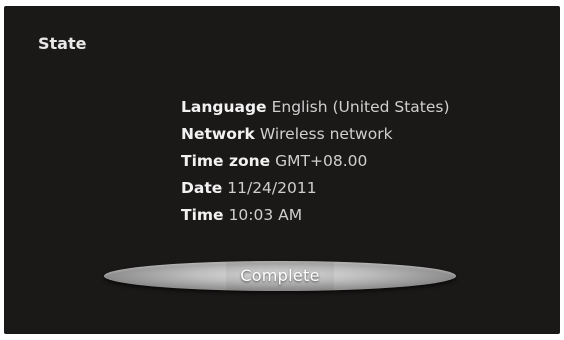 This screenshot has height=340, width=564. I want to click on summary-row-time: Time 10:03 AM, so click(315, 215).